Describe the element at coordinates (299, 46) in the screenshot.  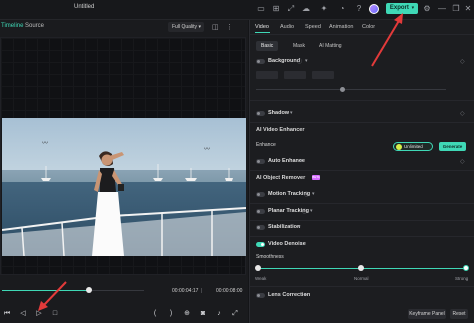
I see `subtab-mask: Mask` at that location.